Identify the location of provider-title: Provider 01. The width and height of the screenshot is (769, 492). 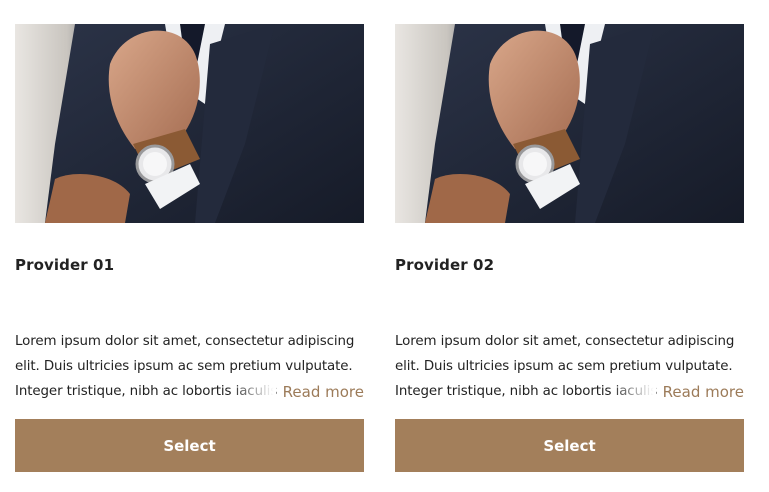
(65, 265).